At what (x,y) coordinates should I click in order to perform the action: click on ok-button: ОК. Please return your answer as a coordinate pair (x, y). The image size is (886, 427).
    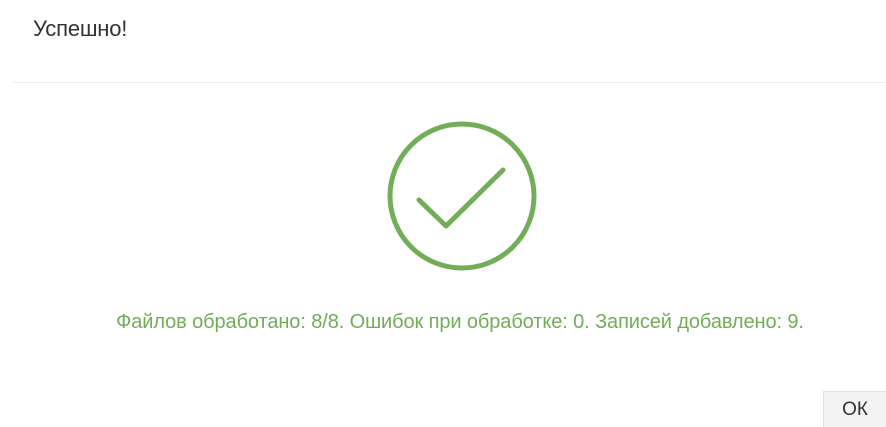
    Looking at the image, I should click on (854, 409).